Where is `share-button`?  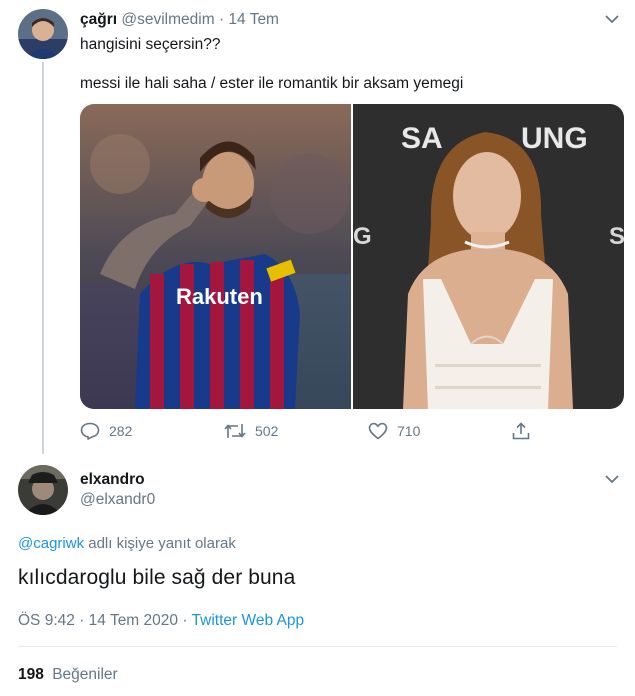
share-button is located at coordinates (525, 431).